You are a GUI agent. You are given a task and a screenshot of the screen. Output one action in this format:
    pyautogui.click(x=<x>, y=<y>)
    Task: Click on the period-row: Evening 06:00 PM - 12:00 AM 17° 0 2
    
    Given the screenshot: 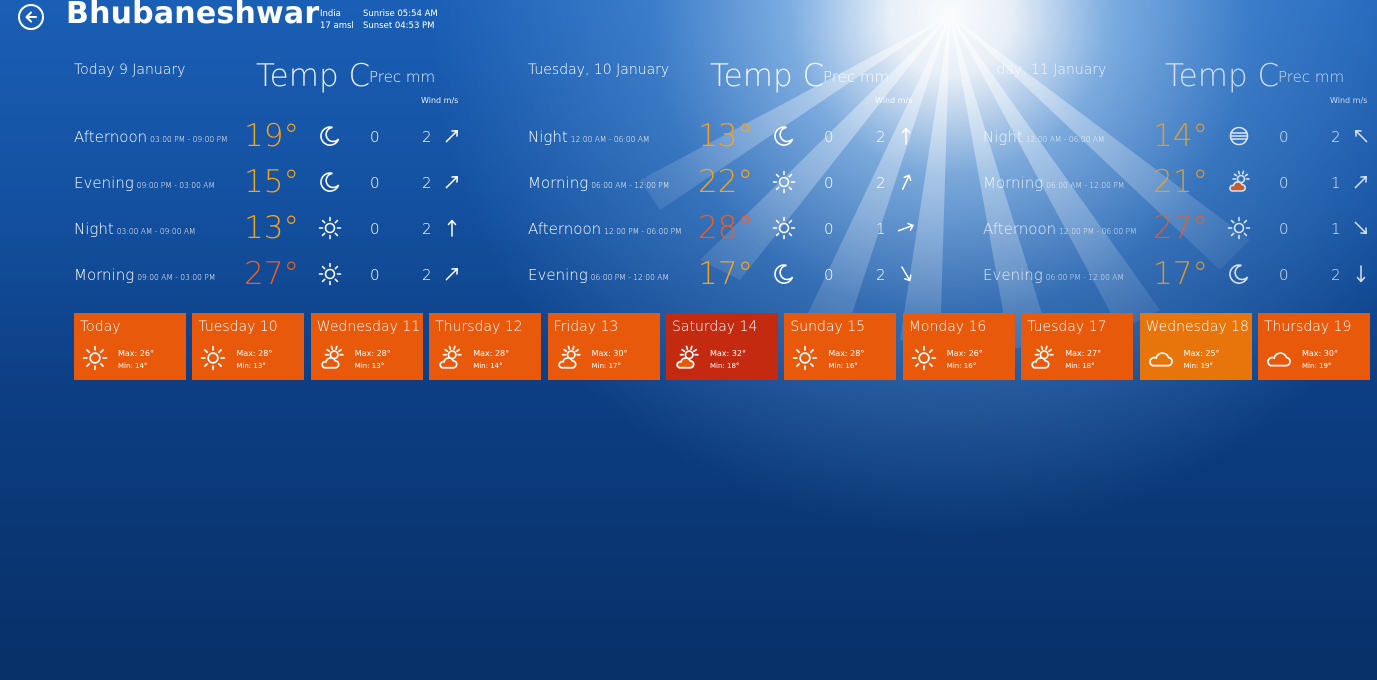 What is the action you would take?
    pyautogui.click(x=748, y=276)
    